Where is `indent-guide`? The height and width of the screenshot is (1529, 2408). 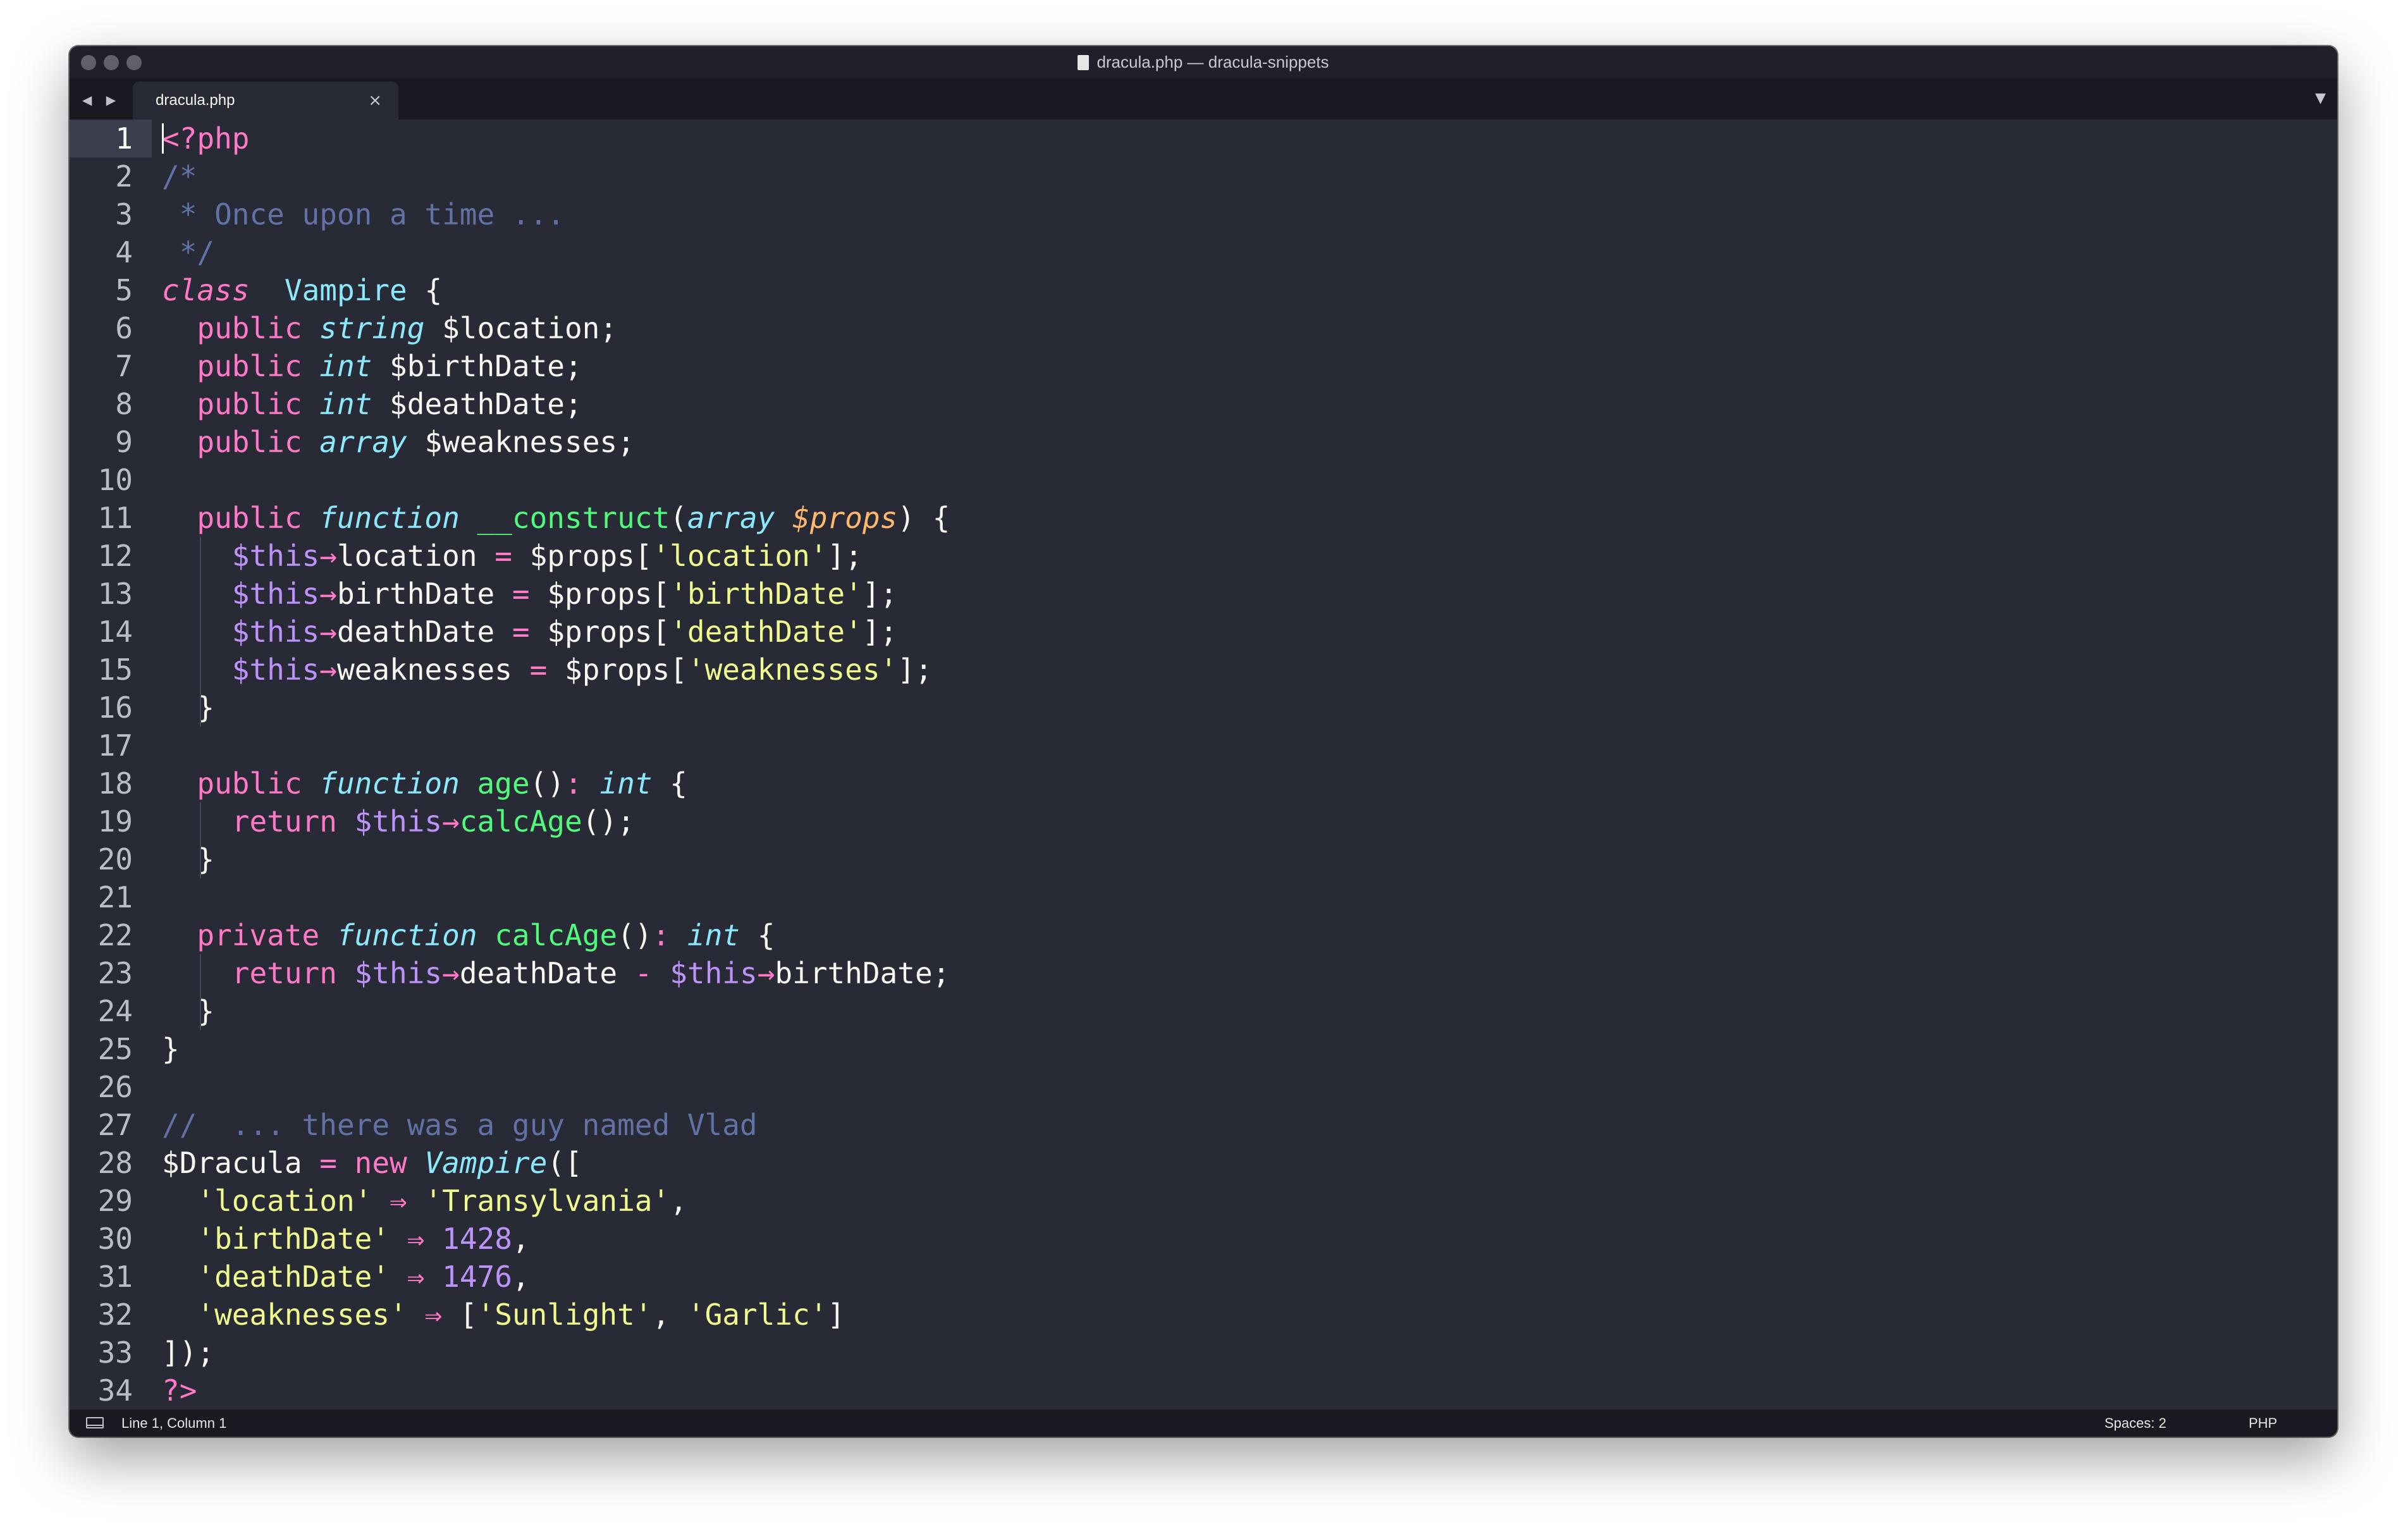 indent-guide is located at coordinates (201, 840).